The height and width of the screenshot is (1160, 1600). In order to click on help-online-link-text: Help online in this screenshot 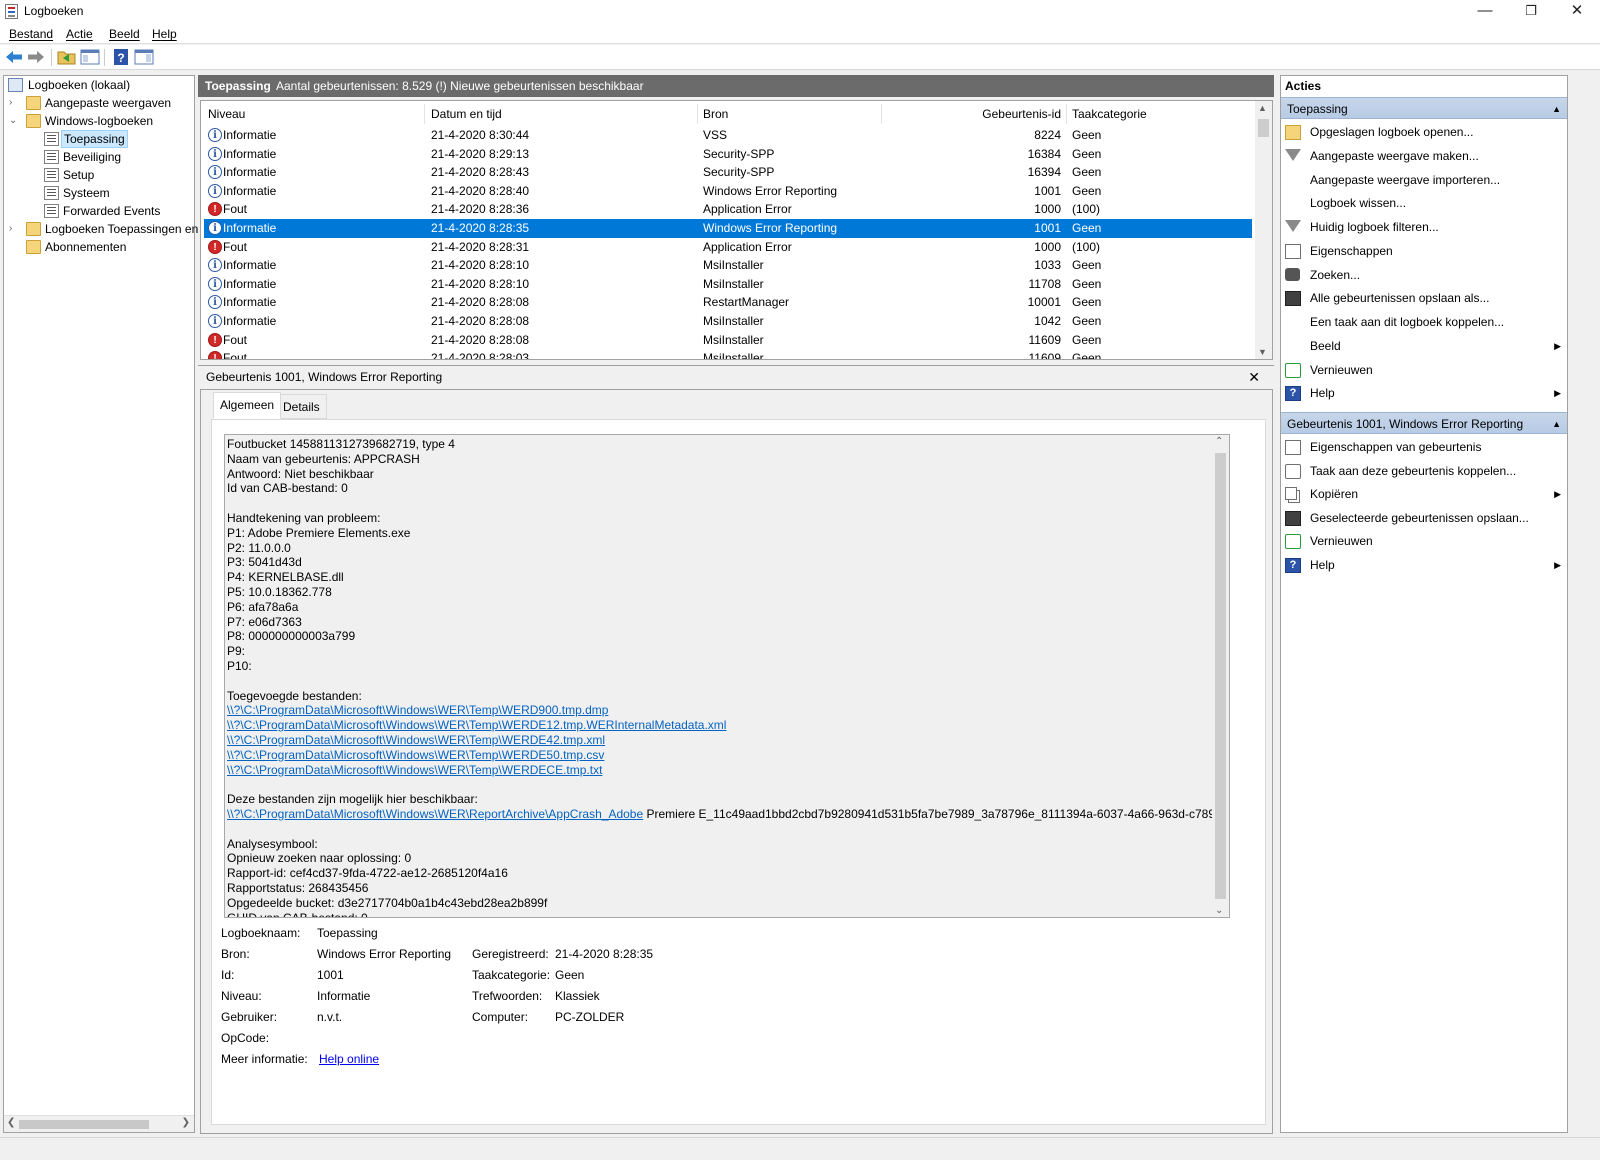, I will do `click(349, 1059)`.